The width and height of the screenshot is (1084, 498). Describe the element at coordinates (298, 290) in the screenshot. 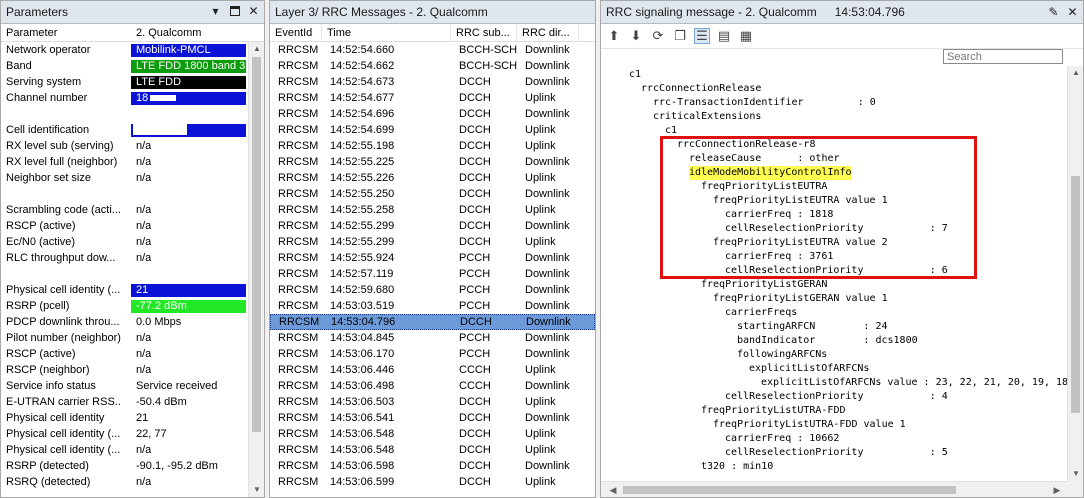

I see `event-id-cell: RRCSM` at that location.